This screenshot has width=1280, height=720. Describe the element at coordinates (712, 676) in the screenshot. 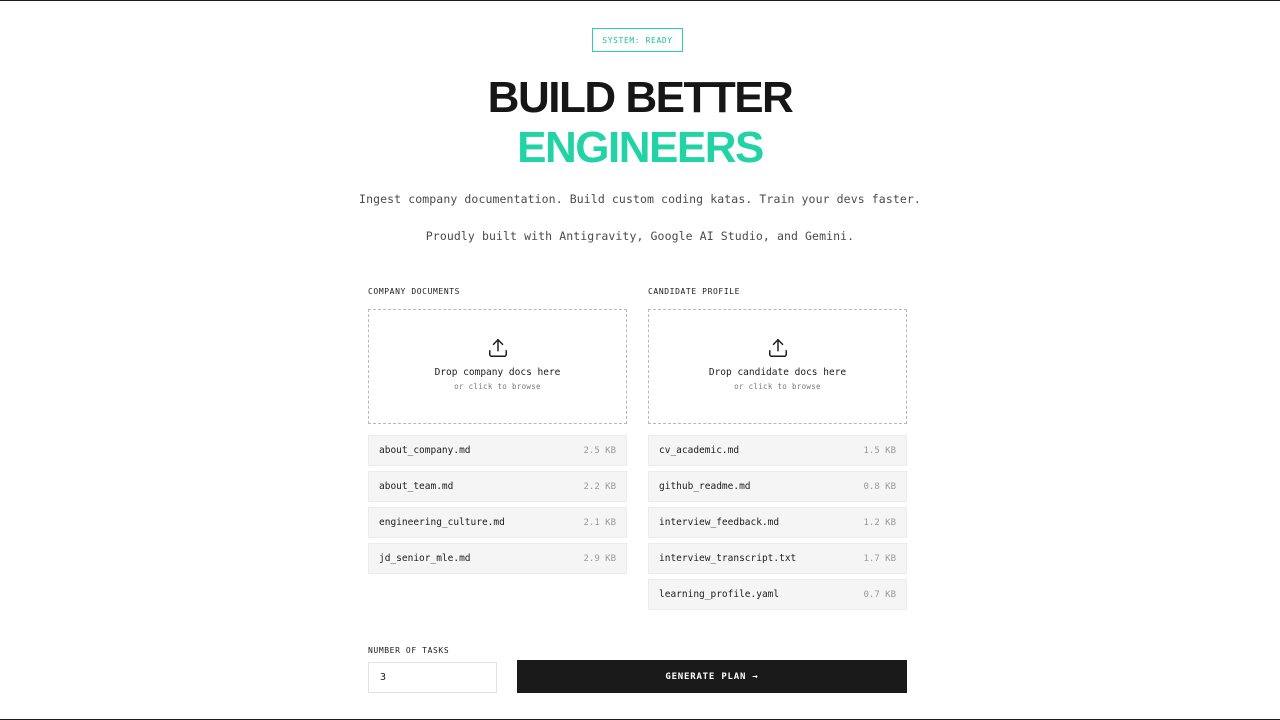

I see `generate-plan-button: GENERATE PLAN →` at that location.